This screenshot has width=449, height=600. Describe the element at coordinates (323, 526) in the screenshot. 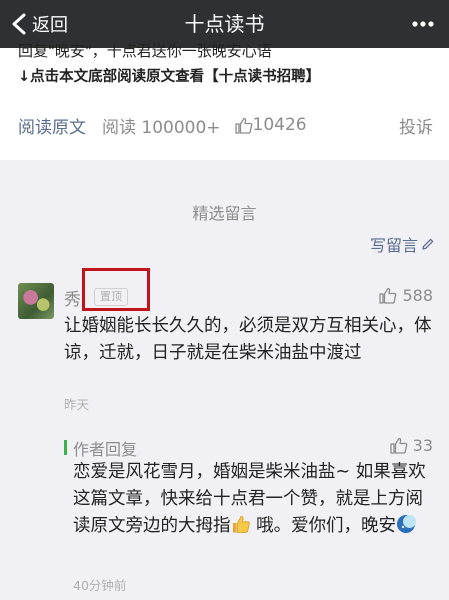

I see `reply-text-part2: 哦。爱你们，晚安` at that location.